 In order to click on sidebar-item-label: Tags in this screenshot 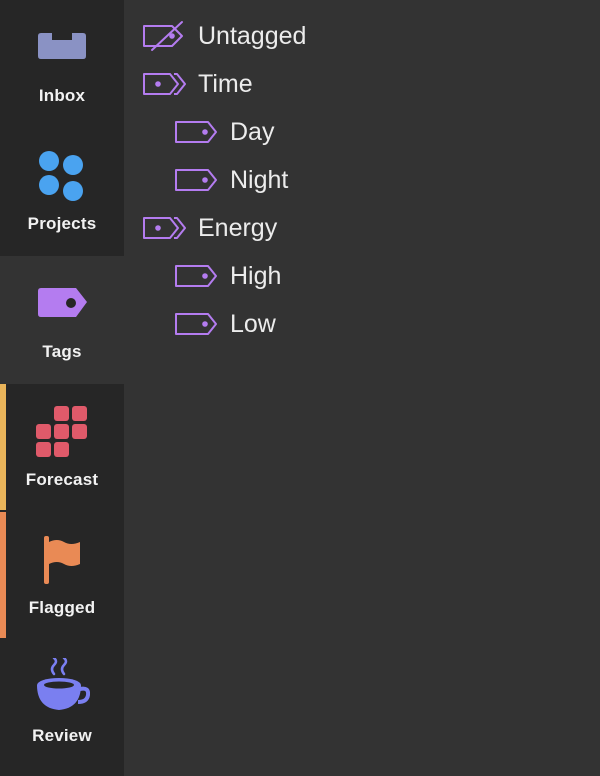, I will do `click(62, 351)`.